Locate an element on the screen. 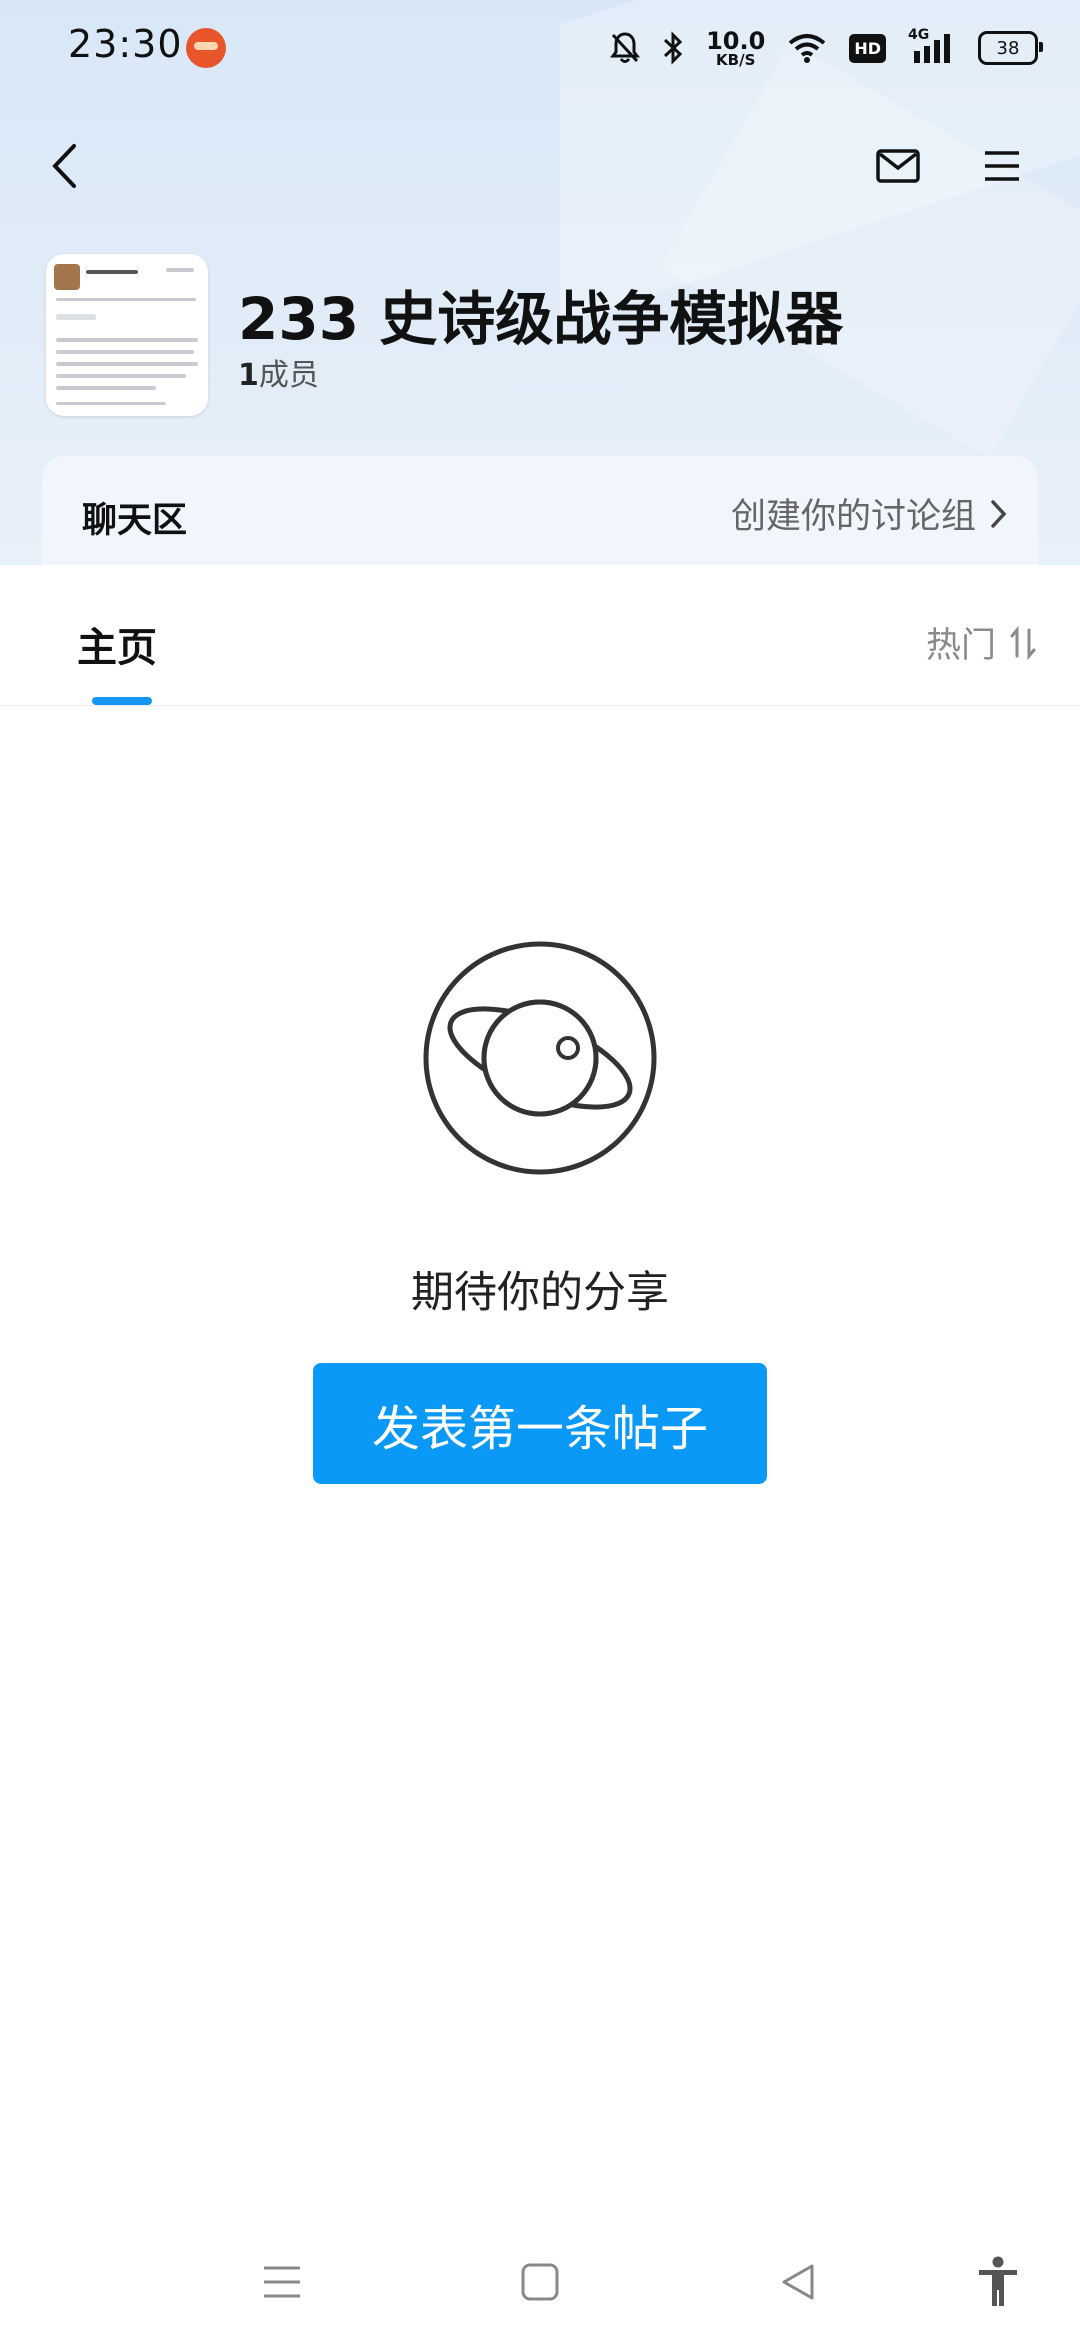 The height and width of the screenshot is (2340, 1080). publish-first-post-button: 发表第一条帖子 is located at coordinates (540, 1423).